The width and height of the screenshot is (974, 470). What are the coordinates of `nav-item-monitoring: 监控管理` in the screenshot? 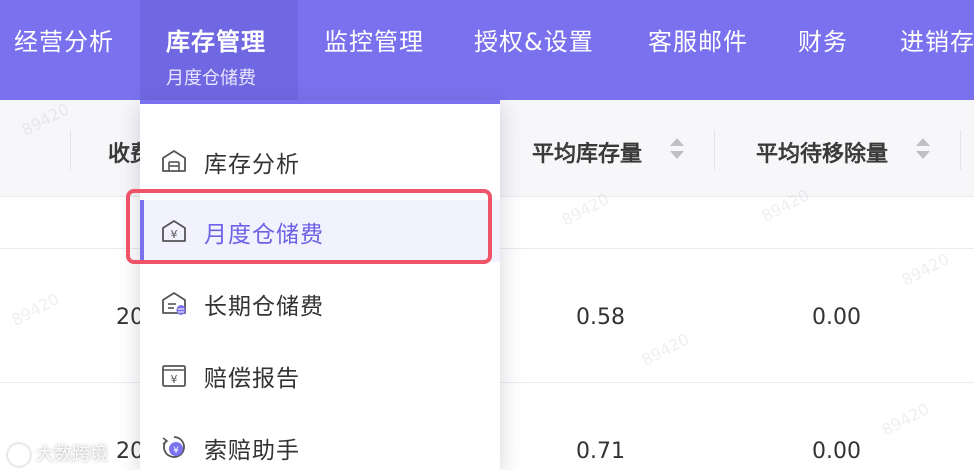 It's located at (374, 40).